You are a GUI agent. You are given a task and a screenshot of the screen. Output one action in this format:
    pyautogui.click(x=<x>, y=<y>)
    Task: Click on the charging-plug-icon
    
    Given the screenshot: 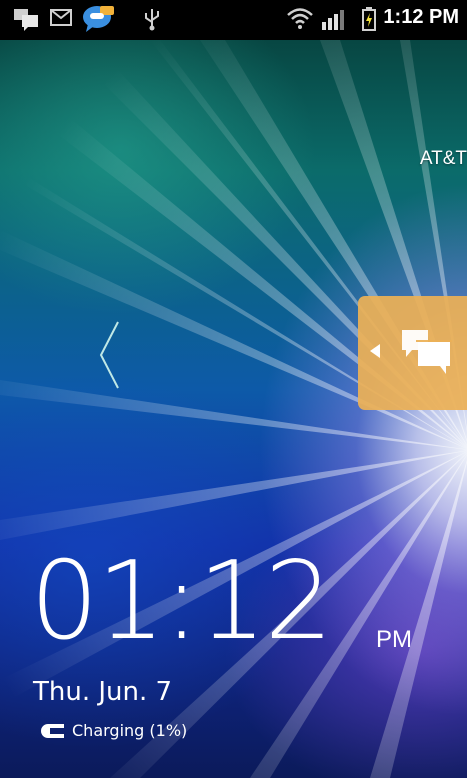 What is the action you would take?
    pyautogui.click(x=52, y=730)
    